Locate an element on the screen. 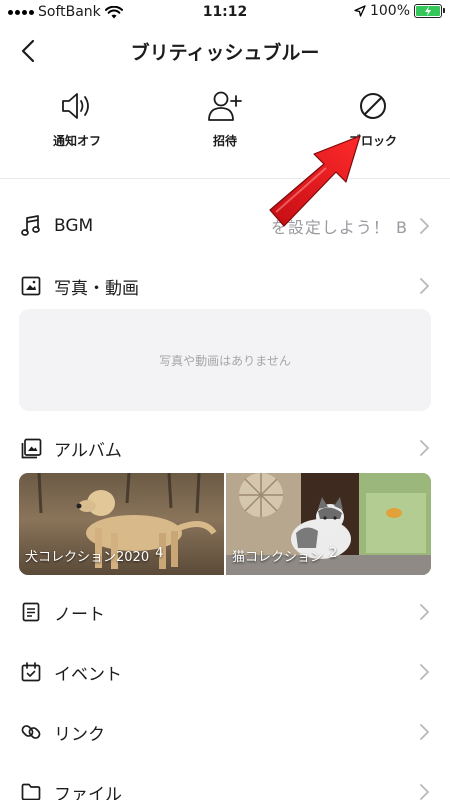 The image size is (450, 800). note-icon is located at coordinates (31, 612).